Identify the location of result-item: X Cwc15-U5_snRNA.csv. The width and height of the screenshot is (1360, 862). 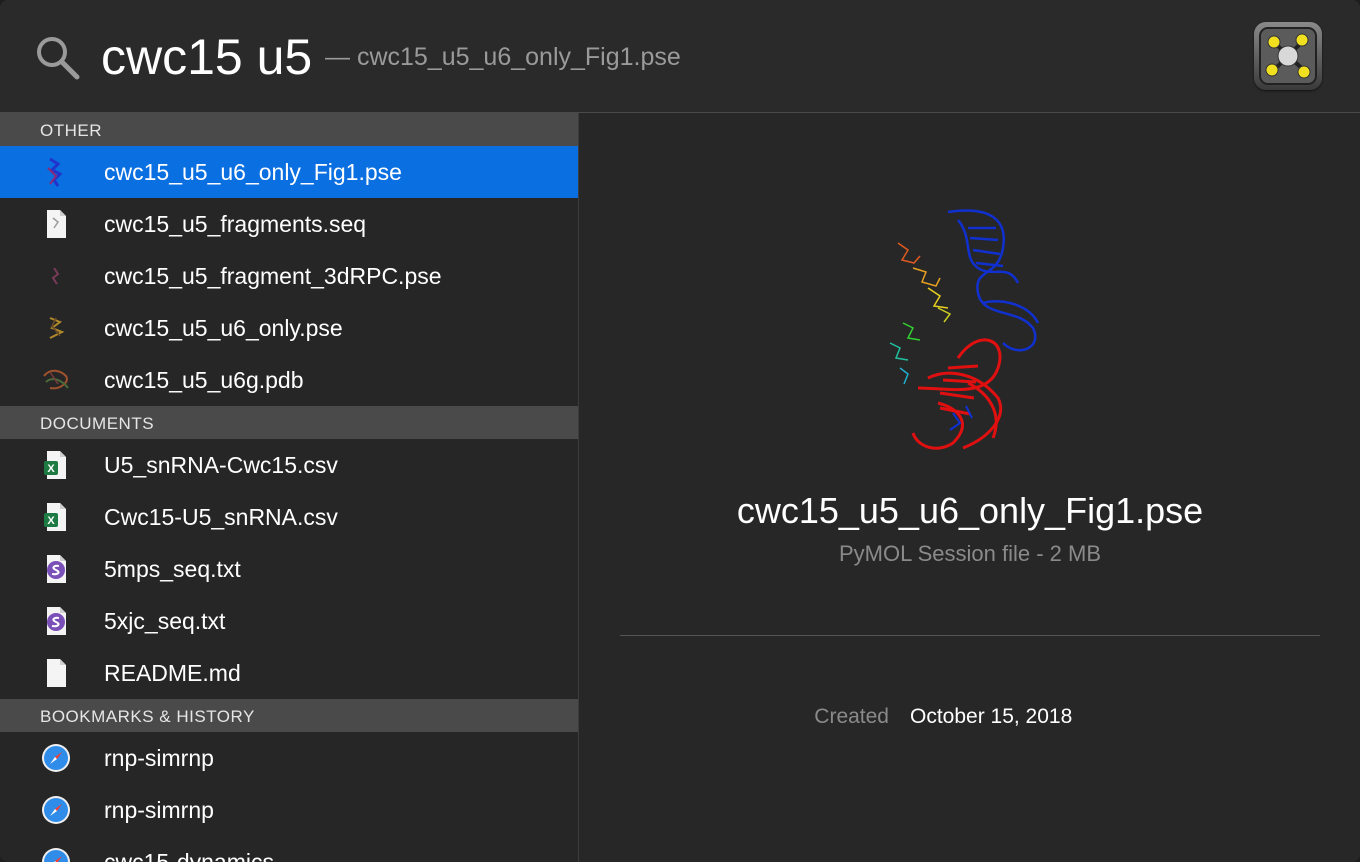
(289, 517).